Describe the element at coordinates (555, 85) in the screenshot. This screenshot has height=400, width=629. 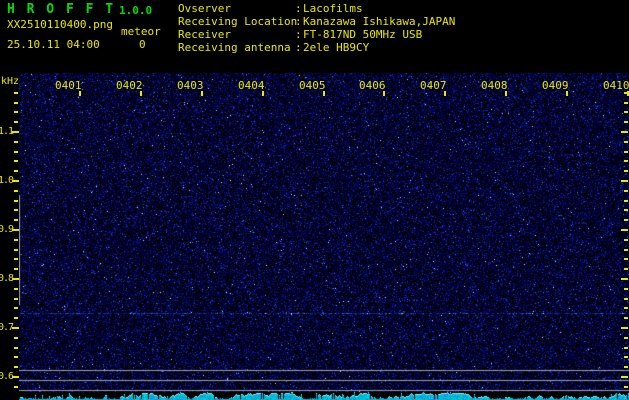
I see `time-axis-label: 0409` at that location.